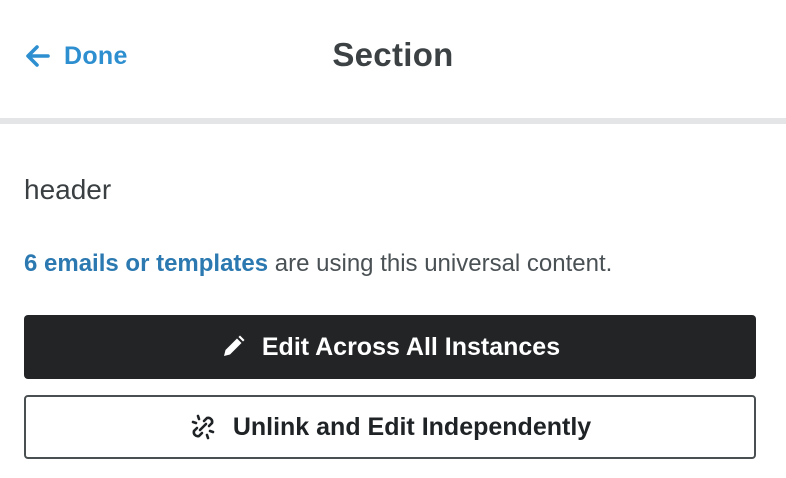 The height and width of the screenshot is (478, 786). Describe the element at coordinates (393, 121) in the screenshot. I see `header-divider` at that location.